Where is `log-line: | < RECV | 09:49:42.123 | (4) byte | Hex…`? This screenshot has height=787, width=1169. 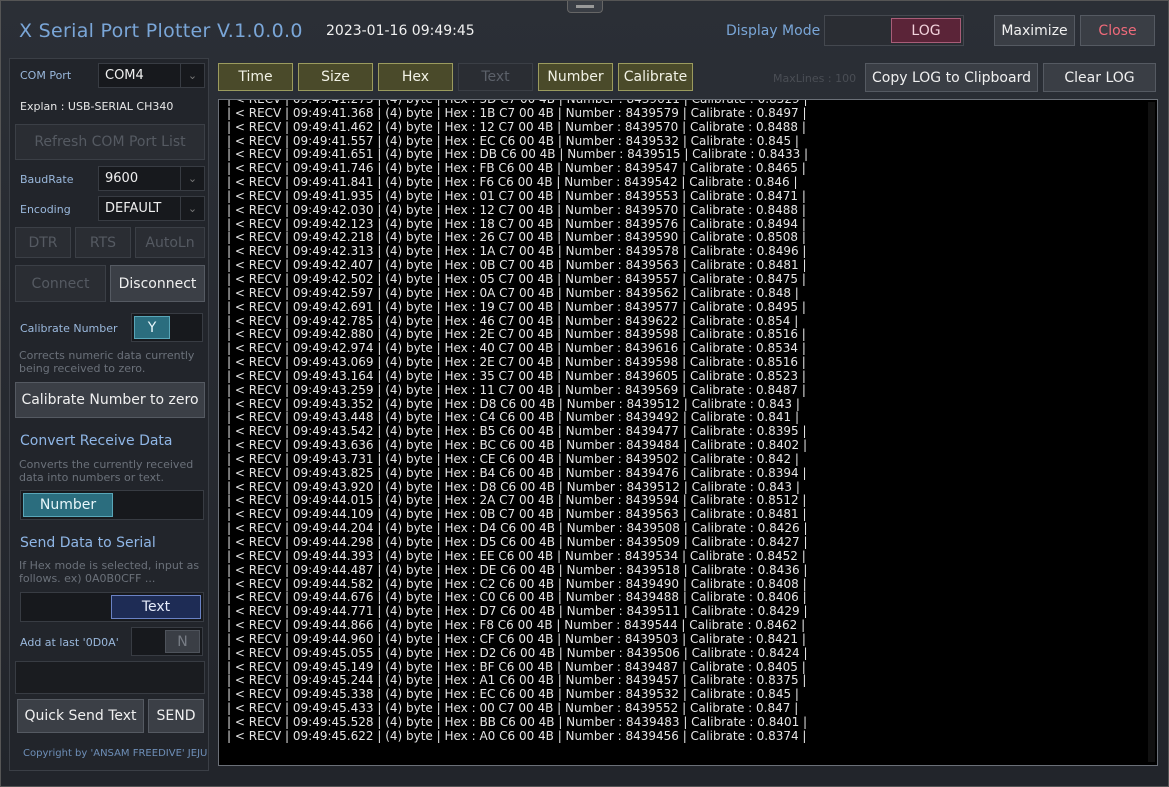
log-line: | < RECV | 09:49:42.123 | (4) byte | Hex… is located at coordinates (516, 223).